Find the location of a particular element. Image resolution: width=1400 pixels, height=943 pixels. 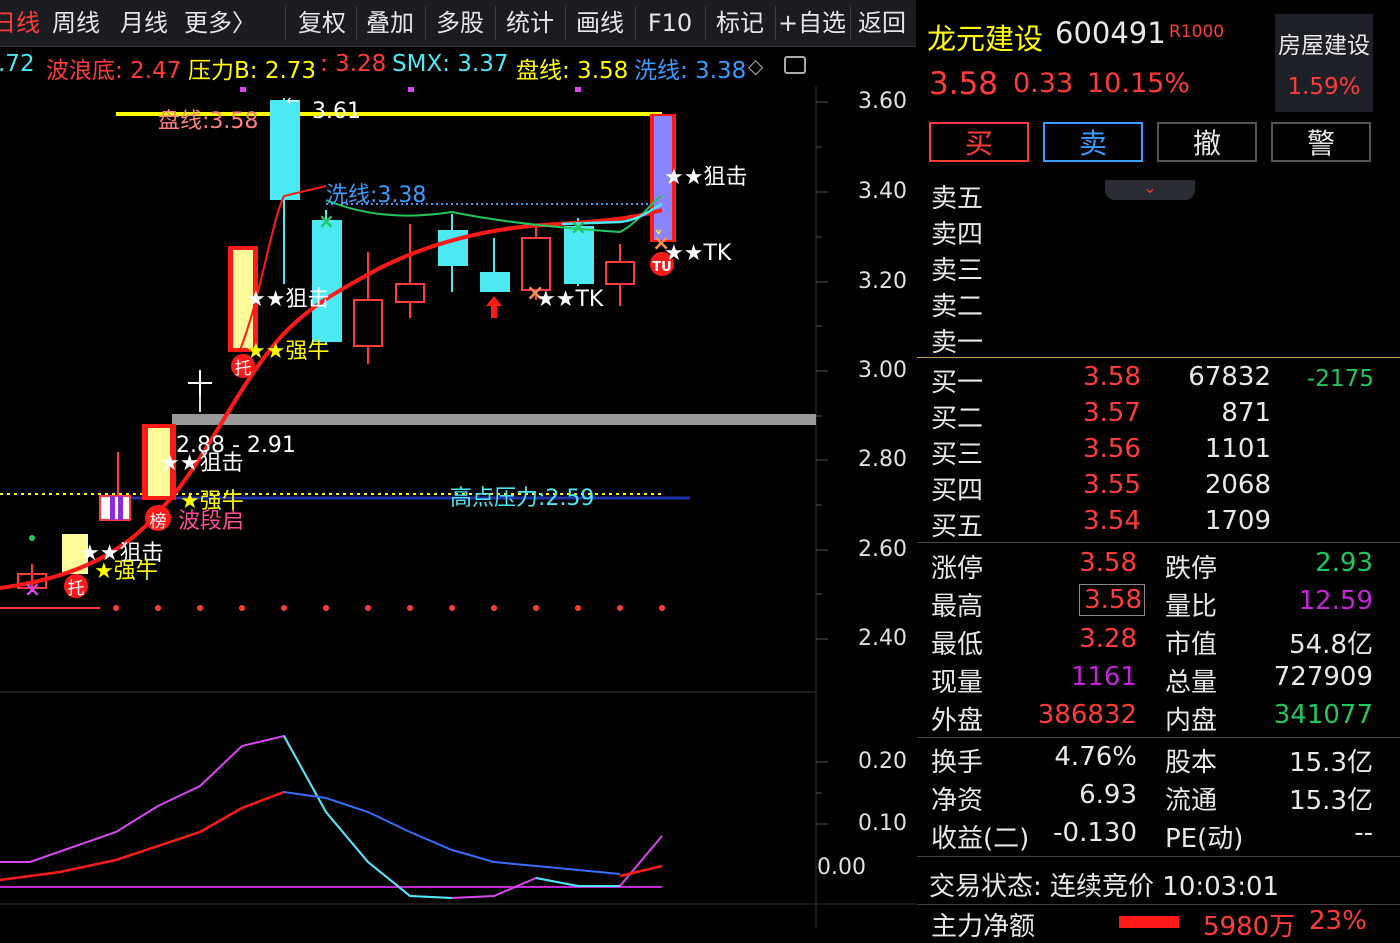

tab-monthly: 月线 is located at coordinates (144, 23).